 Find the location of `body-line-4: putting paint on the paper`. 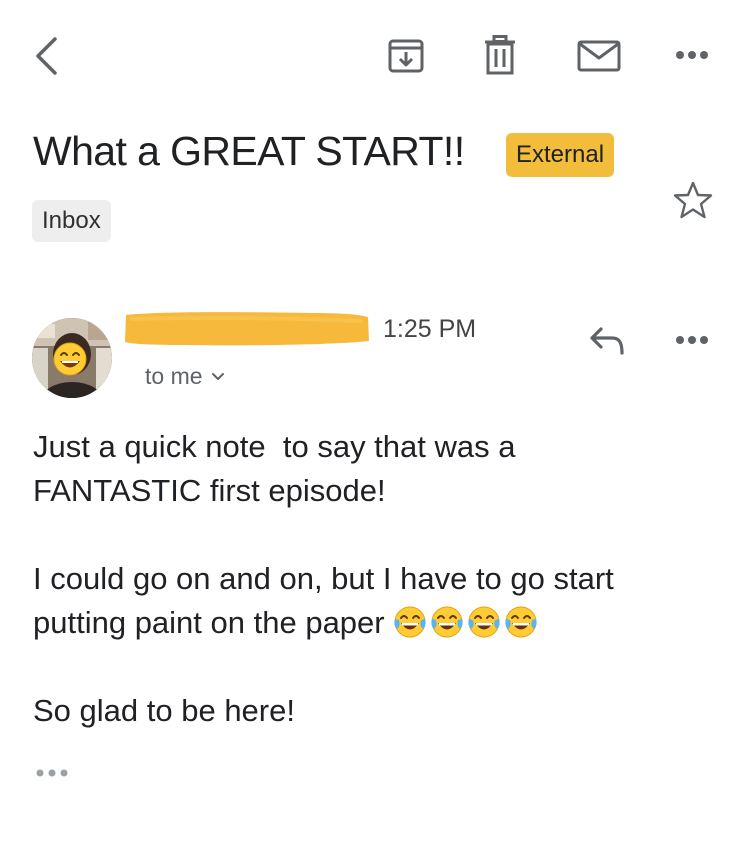

body-line-4: putting paint on the paper is located at coordinates (209, 622).